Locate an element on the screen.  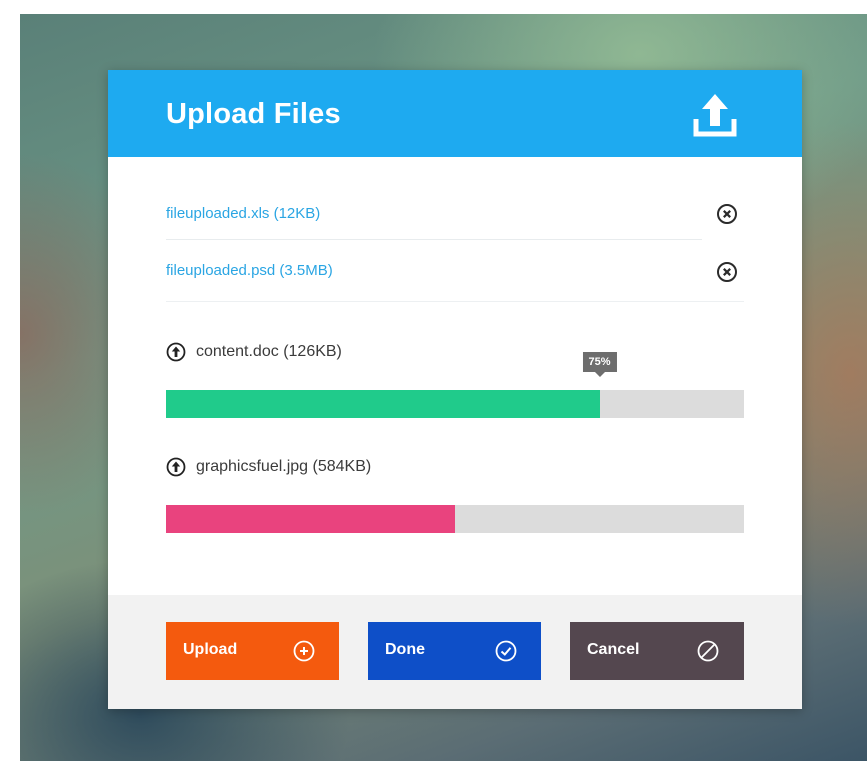
upload-file-label: graphicsfuel.jpg (584KB) is located at coordinates (283, 467).